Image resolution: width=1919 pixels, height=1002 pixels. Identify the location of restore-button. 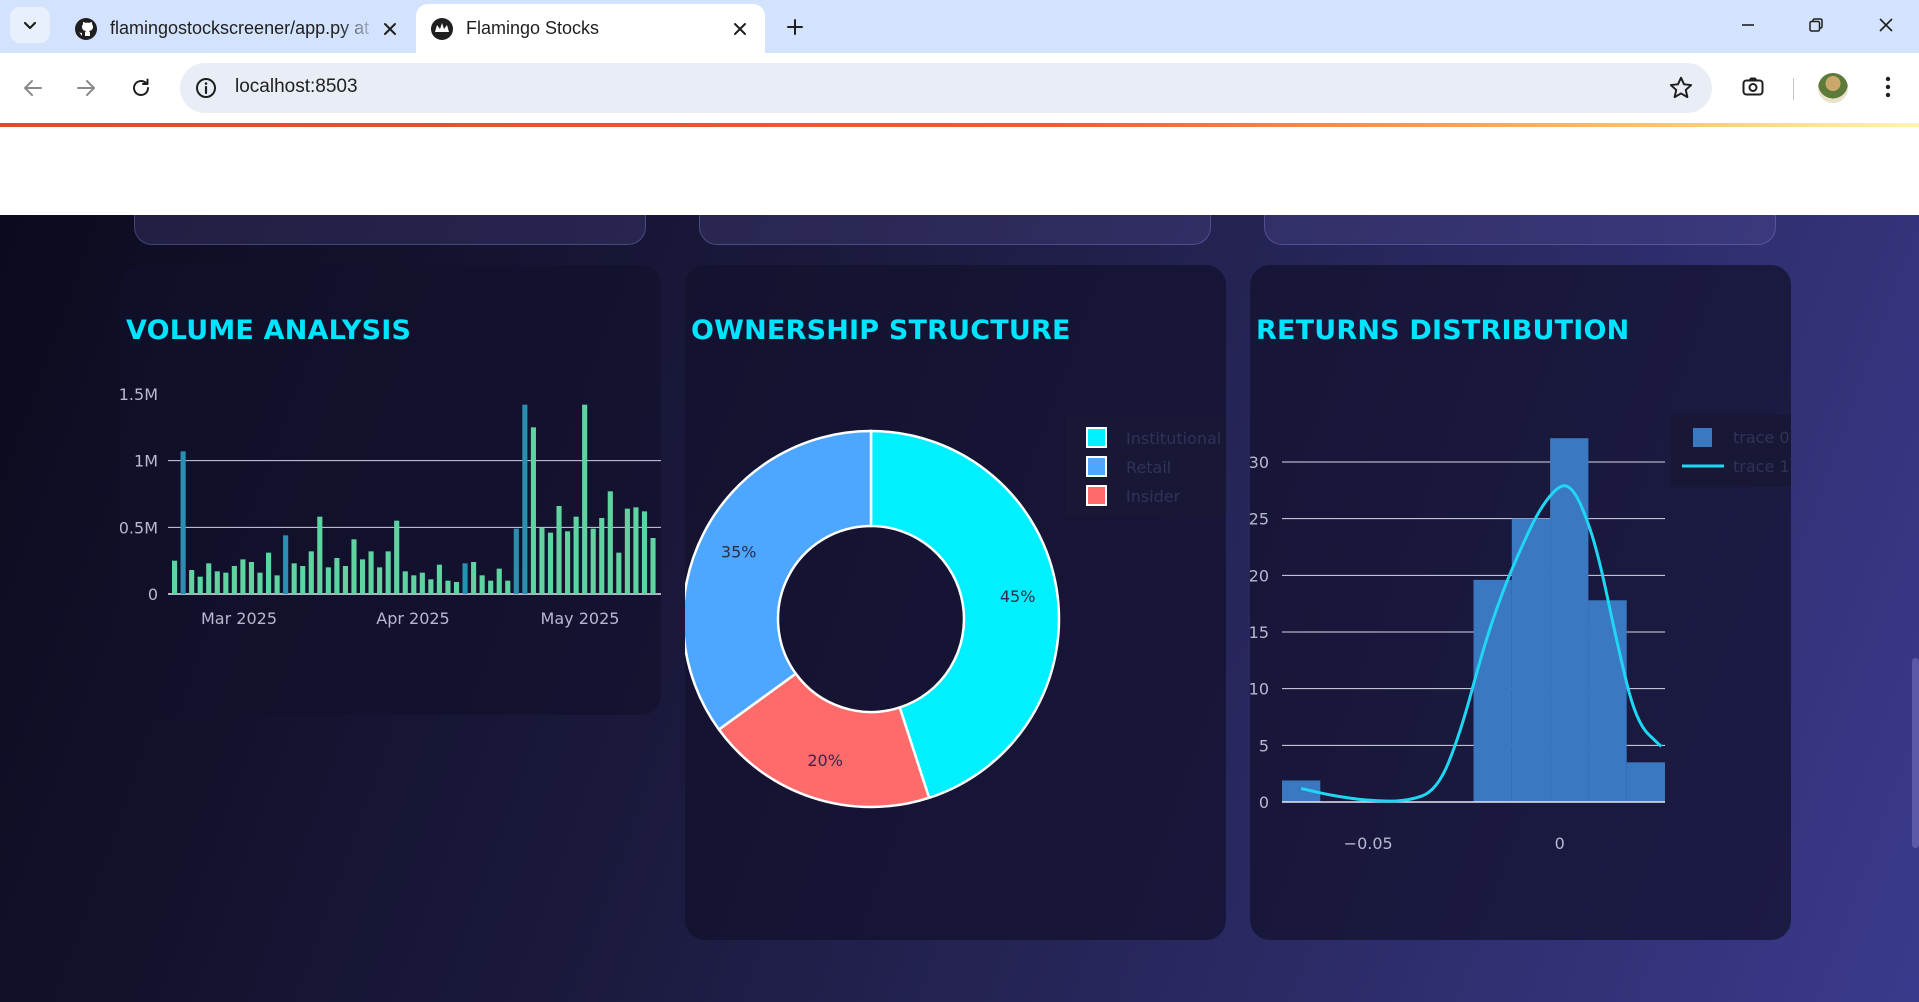
(1816, 25).